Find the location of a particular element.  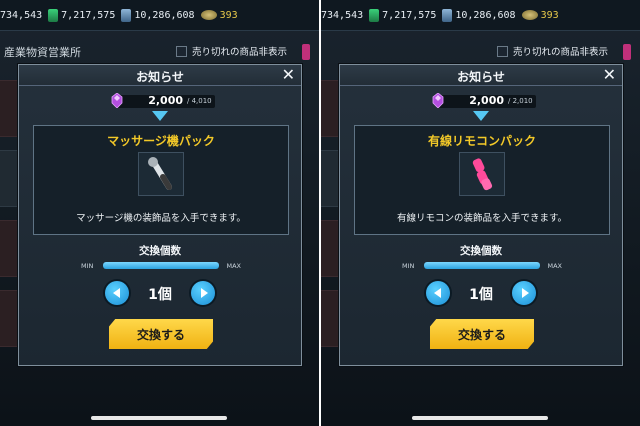

item-name: マッサージ機パック is located at coordinates (161, 141).